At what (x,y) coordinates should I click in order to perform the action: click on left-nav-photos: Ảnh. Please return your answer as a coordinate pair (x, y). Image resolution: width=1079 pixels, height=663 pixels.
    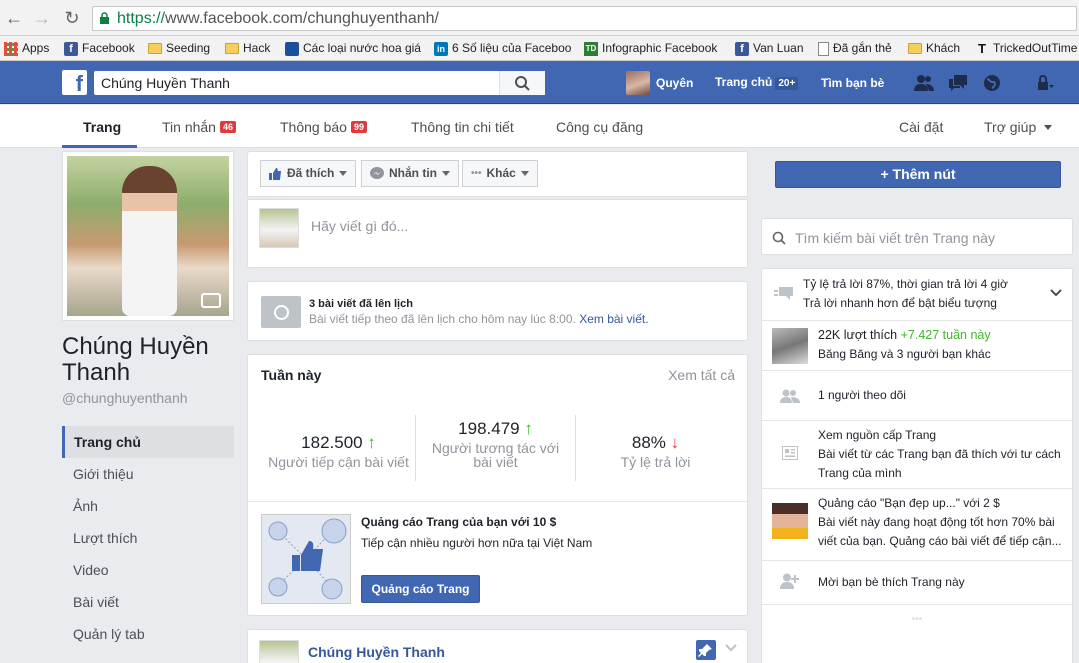
    Looking at the image, I should click on (148, 506).